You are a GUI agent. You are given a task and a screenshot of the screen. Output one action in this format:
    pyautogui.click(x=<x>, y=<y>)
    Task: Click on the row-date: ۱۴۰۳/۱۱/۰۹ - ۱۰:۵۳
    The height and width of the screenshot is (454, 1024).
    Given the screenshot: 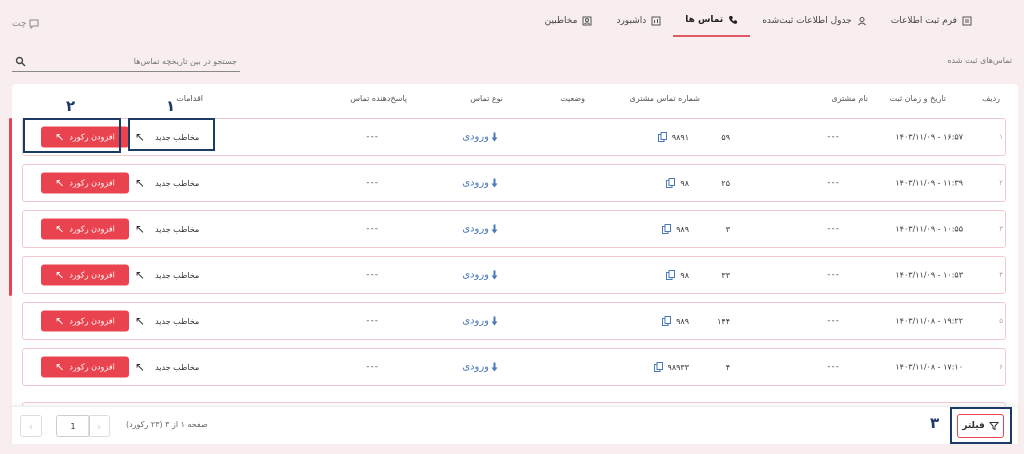 What is the action you would take?
    pyautogui.click(x=929, y=275)
    